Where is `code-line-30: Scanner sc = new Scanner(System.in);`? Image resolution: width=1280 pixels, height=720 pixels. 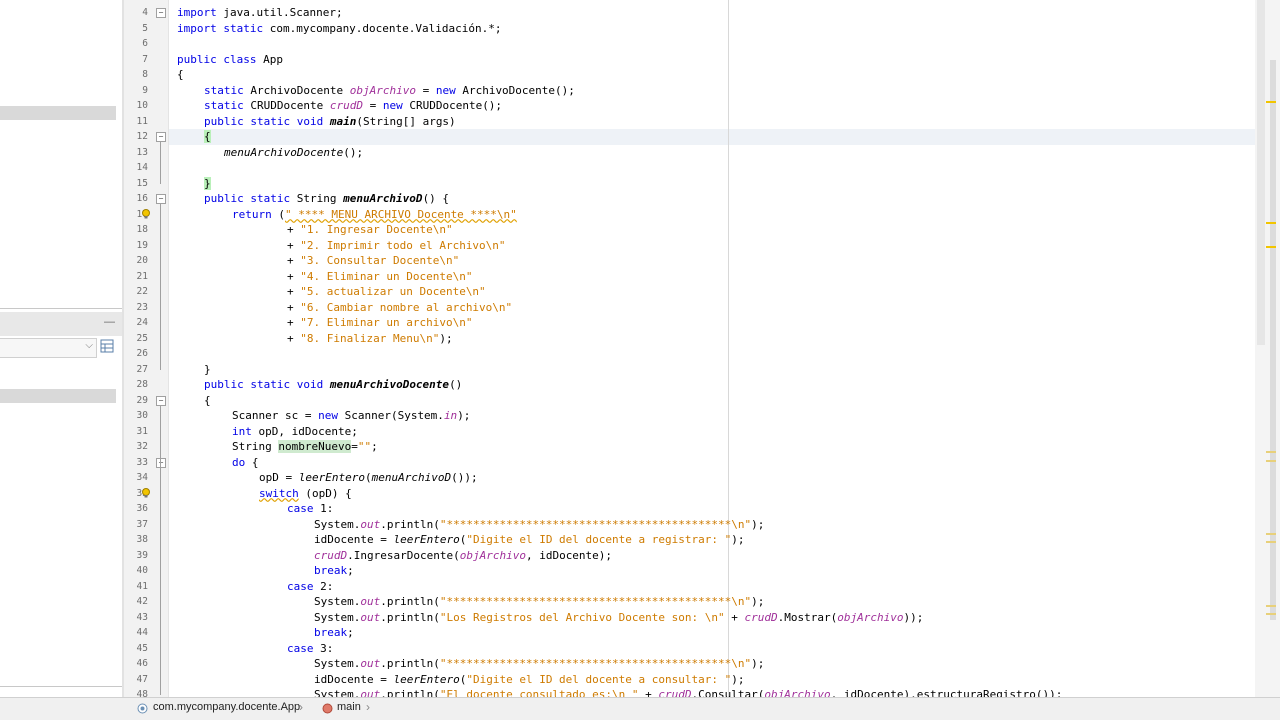 code-line-30: Scanner sc = new Scanner(System.in); is located at coordinates (351, 415).